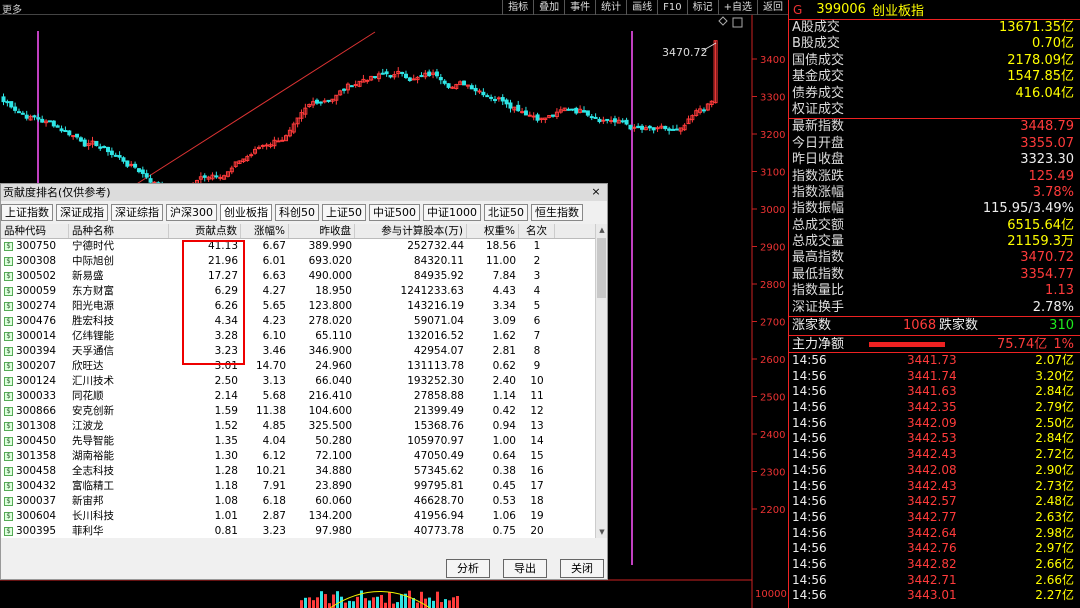  What do you see at coordinates (934, 502) in the screenshot?
I see `tick-row: 14:56 3442.57 2.48亿` at bounding box center [934, 502].